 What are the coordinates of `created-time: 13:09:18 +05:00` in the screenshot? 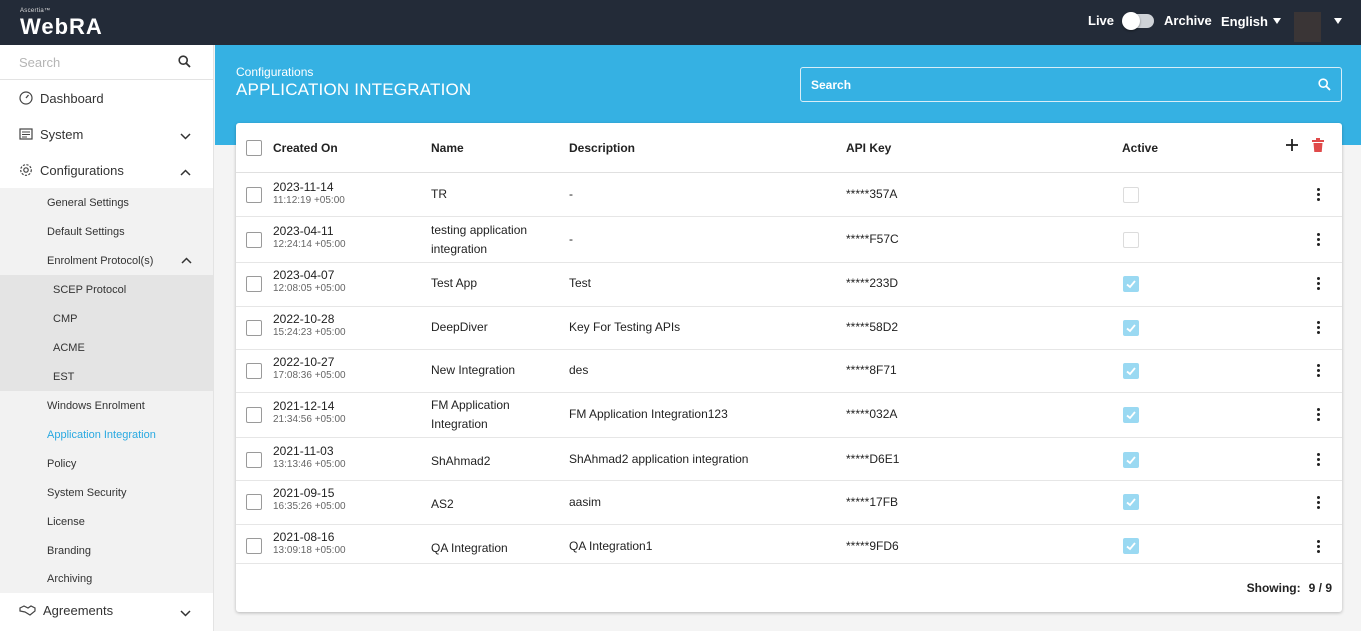 It's located at (309, 550).